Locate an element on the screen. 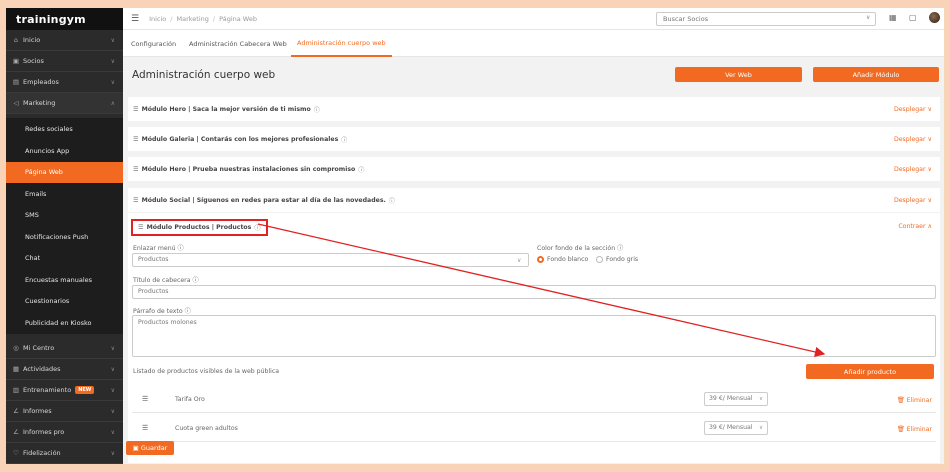 The image size is (950, 472). members-icon: ▣ is located at coordinates (16, 61).